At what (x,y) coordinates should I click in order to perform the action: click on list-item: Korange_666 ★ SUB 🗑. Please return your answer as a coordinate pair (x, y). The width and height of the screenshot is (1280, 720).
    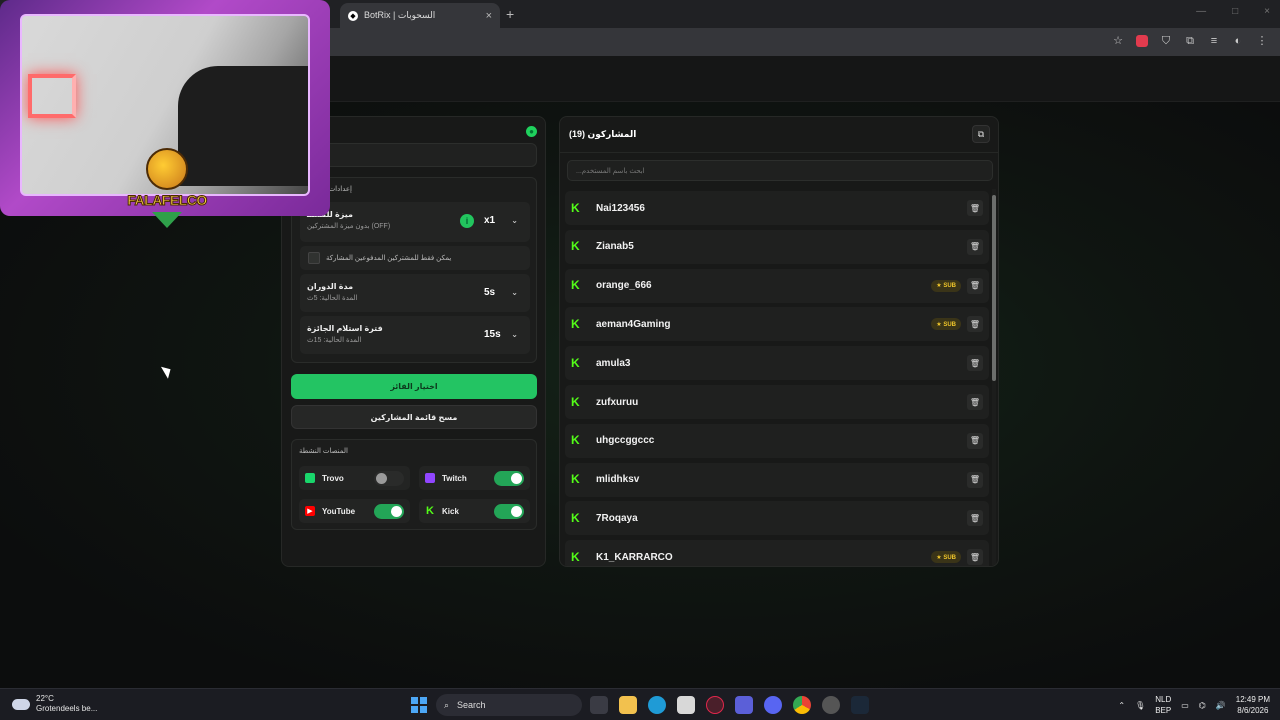
    Looking at the image, I should click on (777, 285).